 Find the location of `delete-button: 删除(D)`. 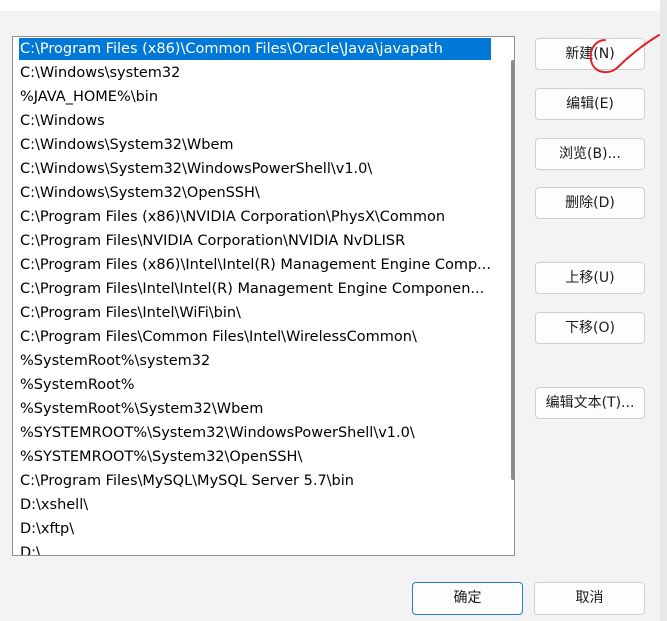

delete-button: 删除(D) is located at coordinates (590, 203).